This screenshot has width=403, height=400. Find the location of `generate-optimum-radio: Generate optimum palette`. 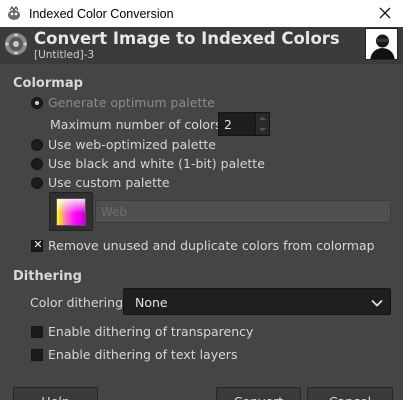

generate-optimum-radio: Generate optimum palette is located at coordinates (123, 102).